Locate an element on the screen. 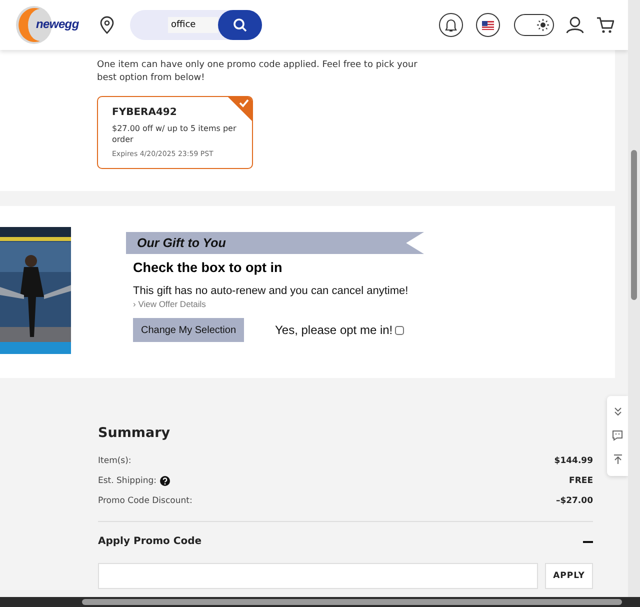 This screenshot has height=607, width=640. theme-toggle is located at coordinates (534, 25).